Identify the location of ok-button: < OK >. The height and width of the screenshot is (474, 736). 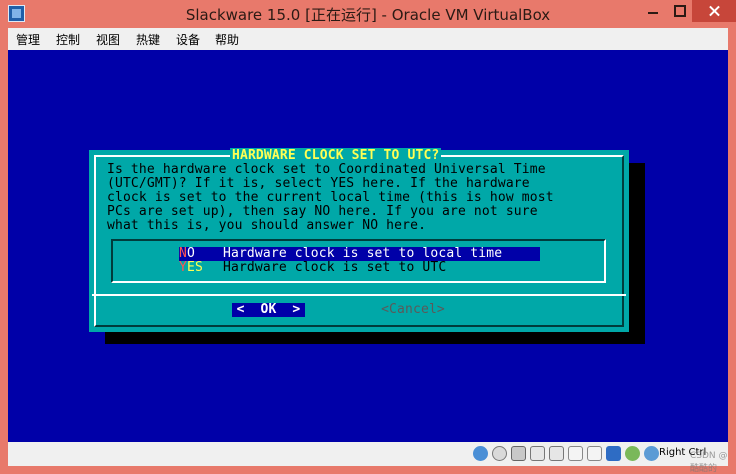
(268, 310).